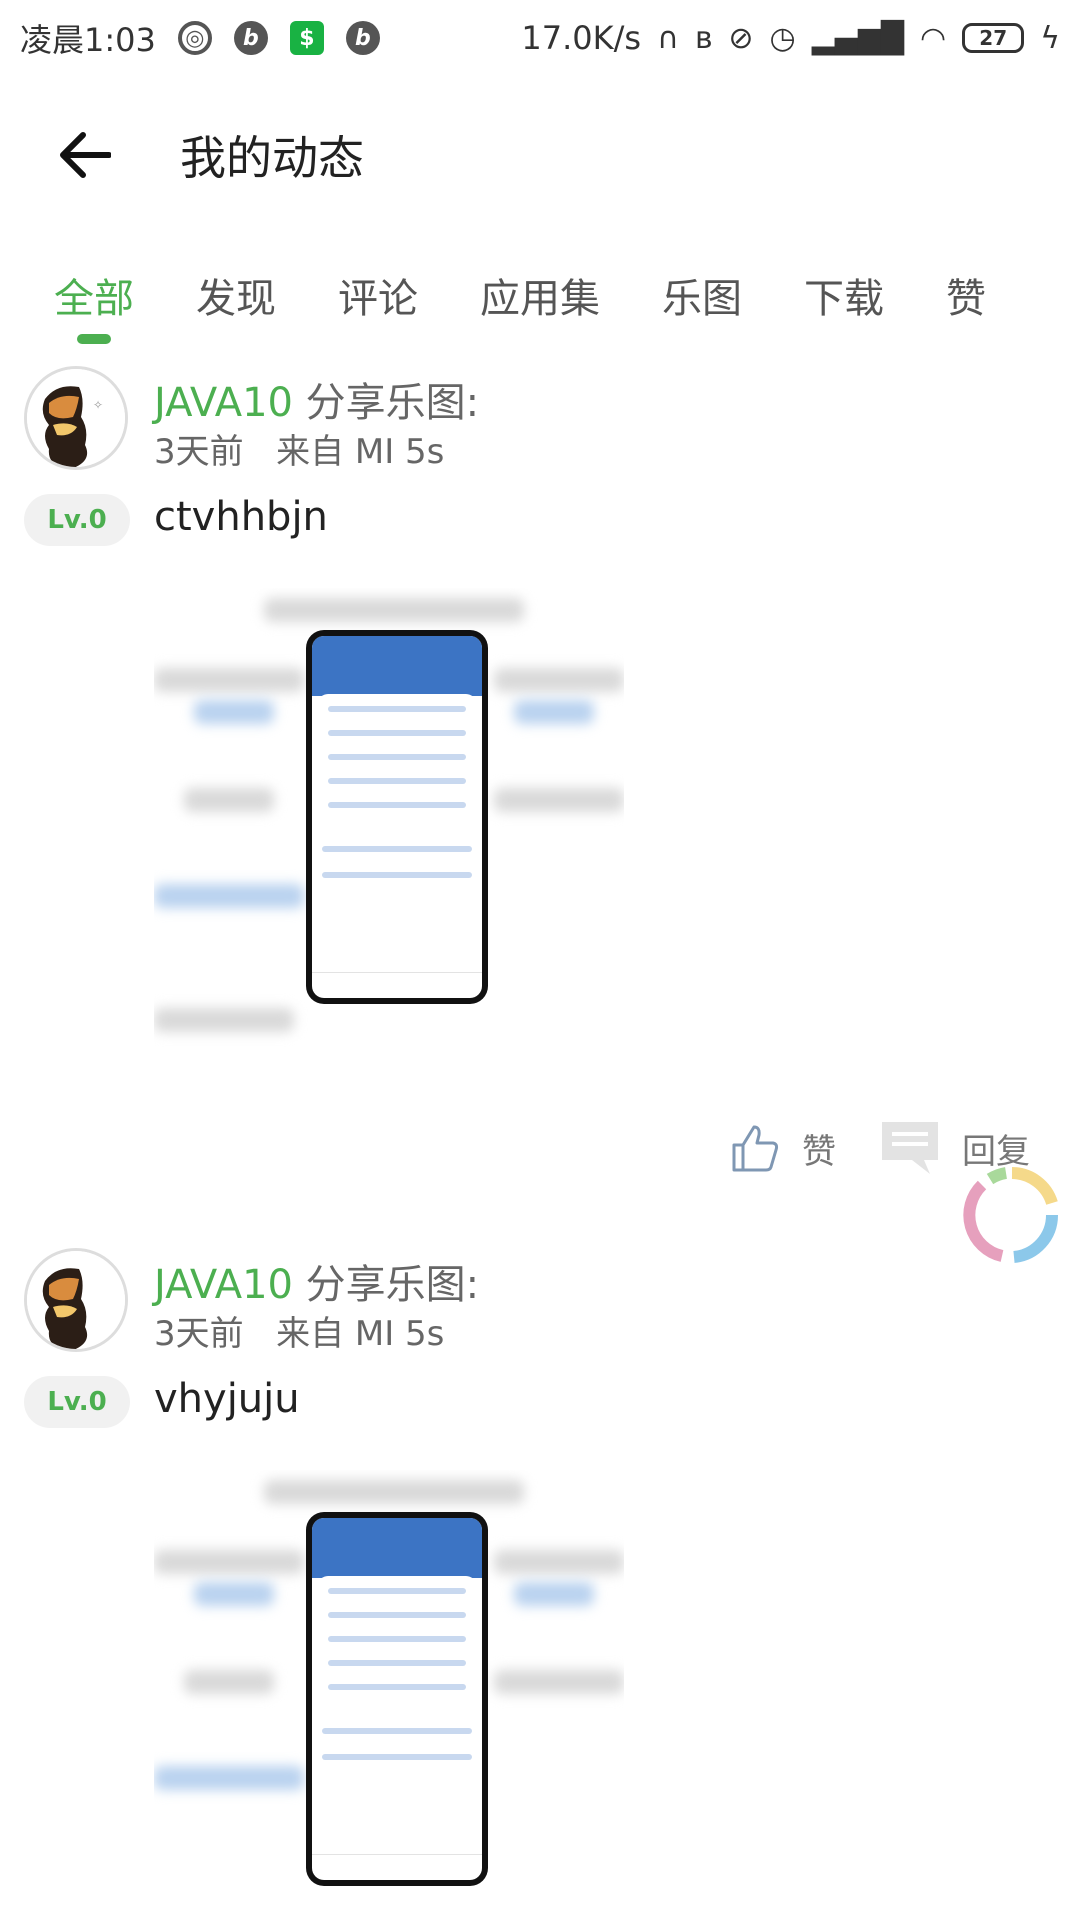 Image resolution: width=1080 pixels, height=1920 pixels. What do you see at coordinates (227, 1399) in the screenshot?
I see `post-text: vhyjuju` at bounding box center [227, 1399].